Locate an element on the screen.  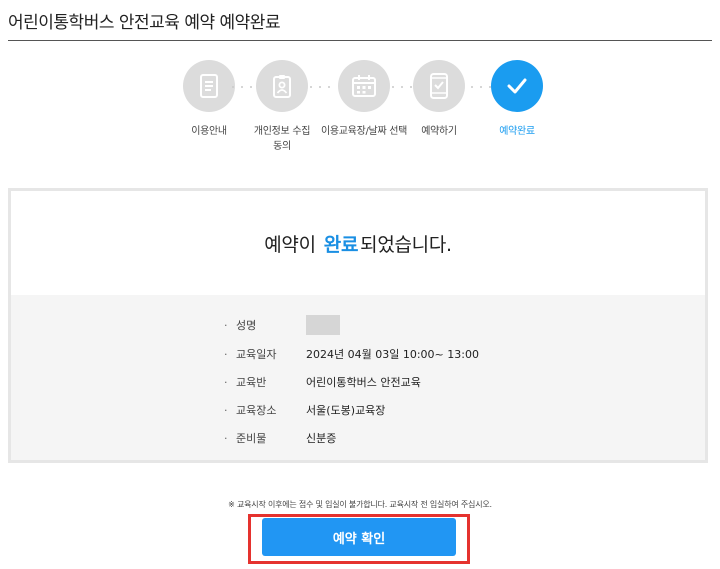
result-suffix: 되었습니다. is located at coordinates (406, 244).